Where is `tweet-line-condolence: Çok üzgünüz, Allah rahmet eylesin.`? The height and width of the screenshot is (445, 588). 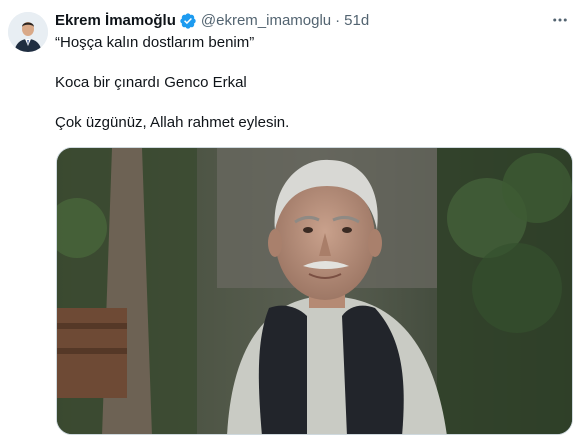
tweet-line-condolence: Çok üzgünüz, Allah rahmet eylesin. is located at coordinates (172, 122).